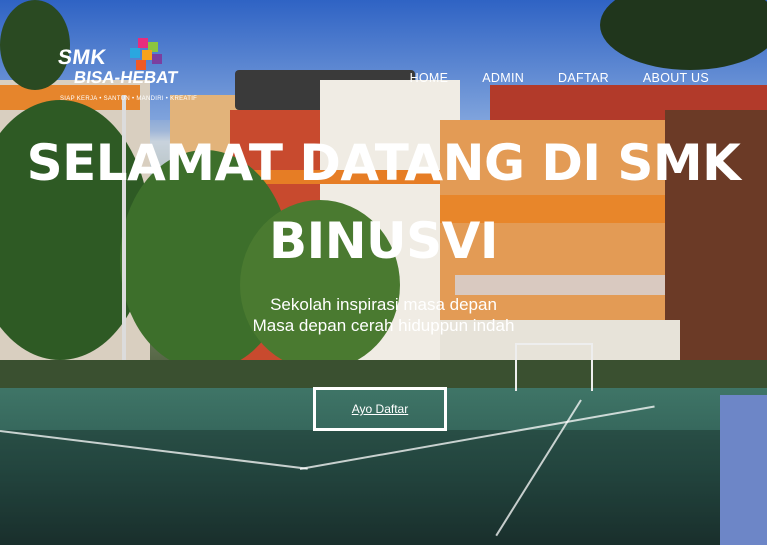  What do you see at coordinates (503, 78) in the screenshot?
I see `nav-admin: ADMIN` at bounding box center [503, 78].